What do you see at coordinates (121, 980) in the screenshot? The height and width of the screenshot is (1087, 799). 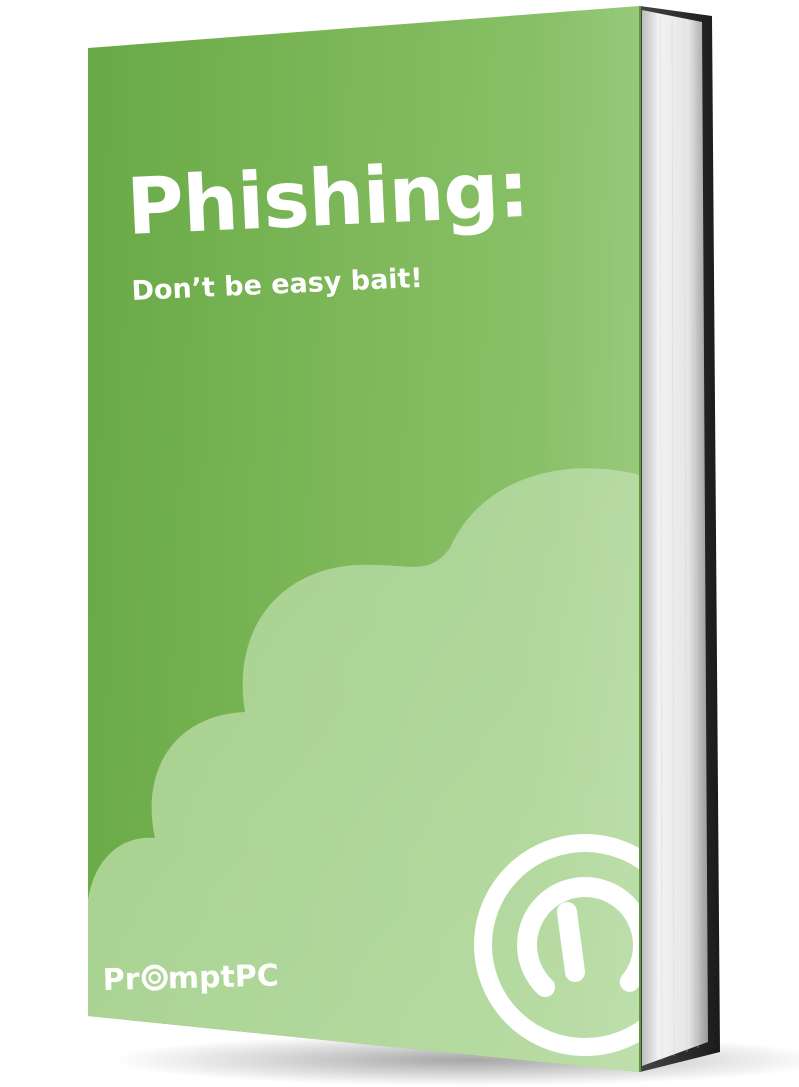 I see `brand-logo-text-pre: Pr` at bounding box center [121, 980].